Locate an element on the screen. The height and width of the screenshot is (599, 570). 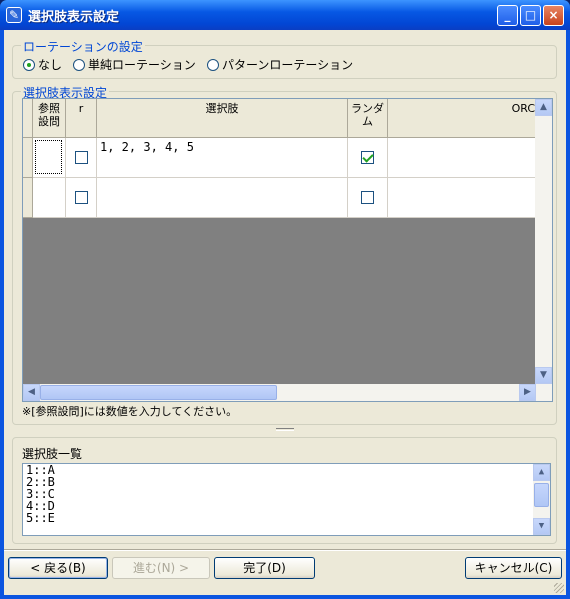
window-border-bottom is located at coordinates (285, 597).